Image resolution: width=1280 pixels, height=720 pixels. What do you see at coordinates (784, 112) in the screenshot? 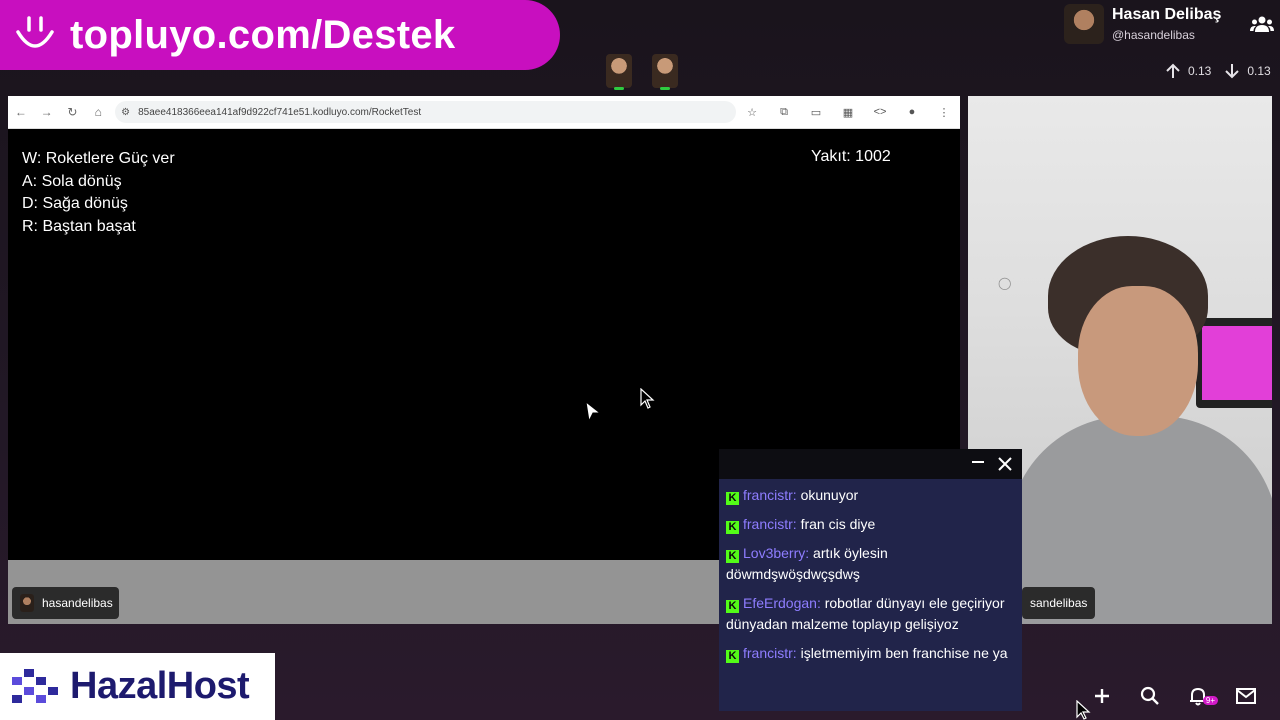
I see `extensions-icon: ⧉` at bounding box center [784, 112].